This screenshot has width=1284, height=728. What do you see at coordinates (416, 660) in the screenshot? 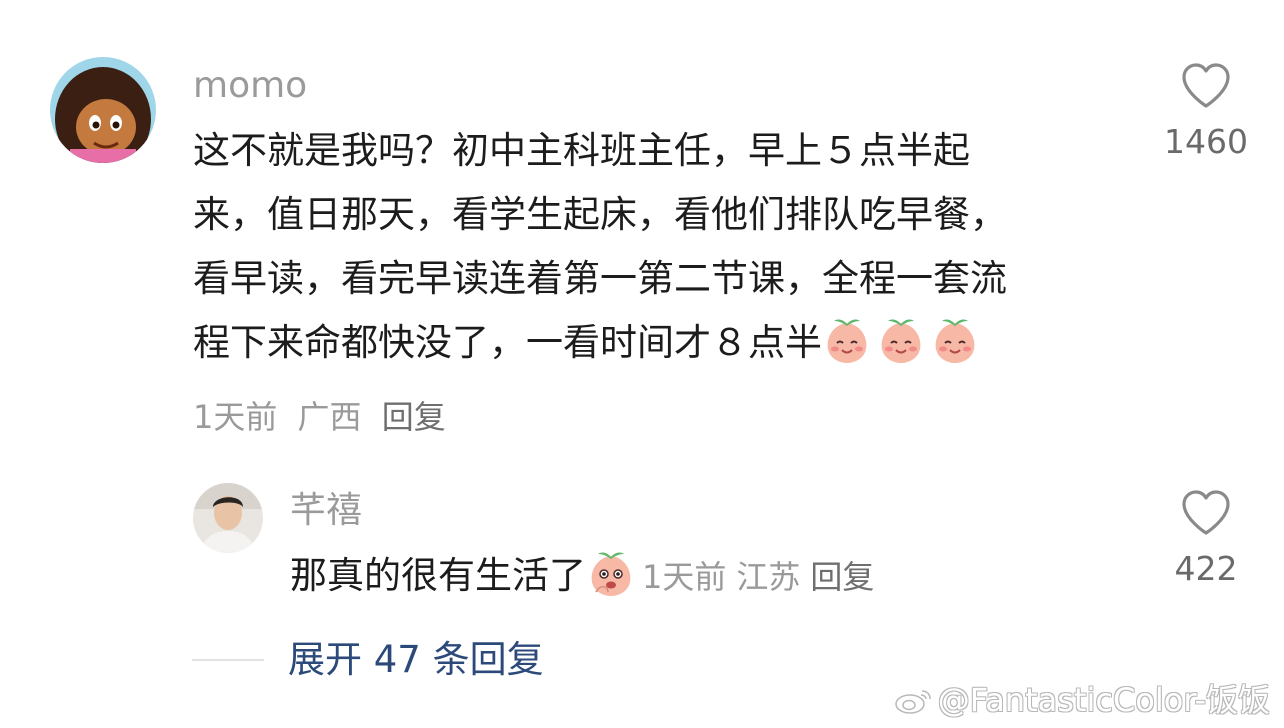
I see `expand-replies-button: 展开 47 条回复` at bounding box center [416, 660].